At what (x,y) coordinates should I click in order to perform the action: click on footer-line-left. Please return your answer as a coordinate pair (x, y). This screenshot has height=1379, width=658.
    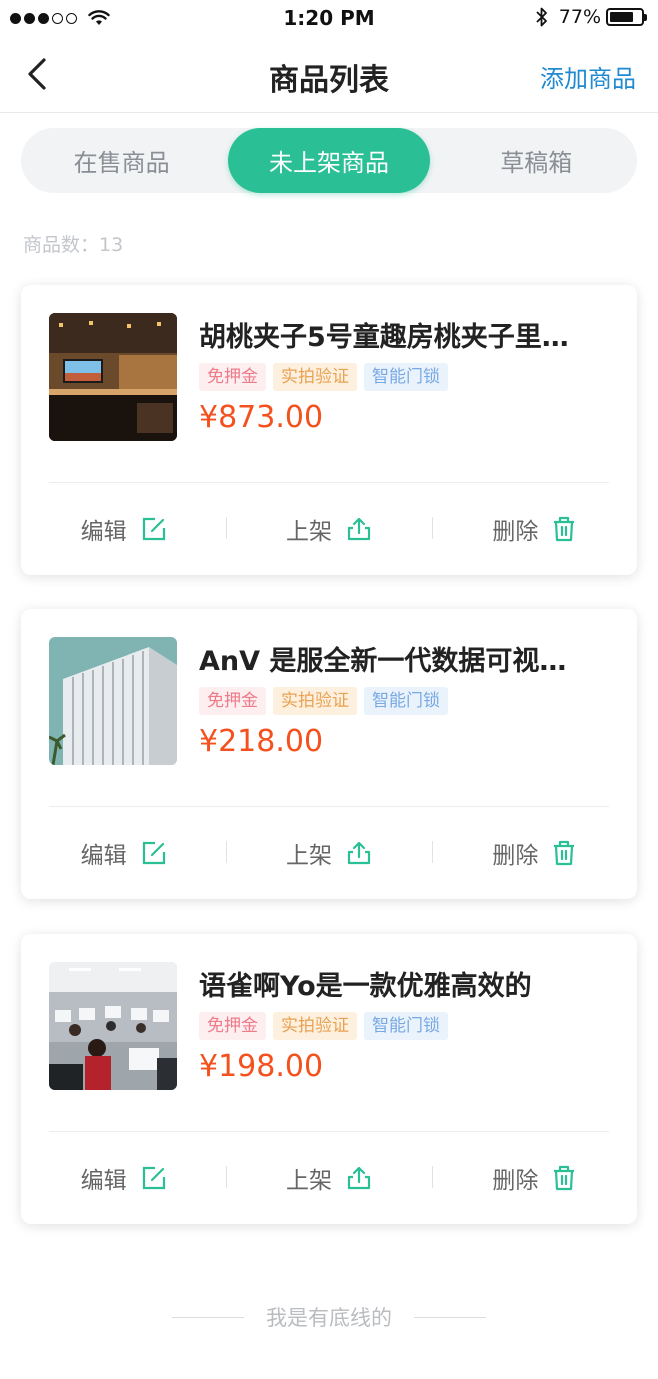
    Looking at the image, I should click on (208, 1317).